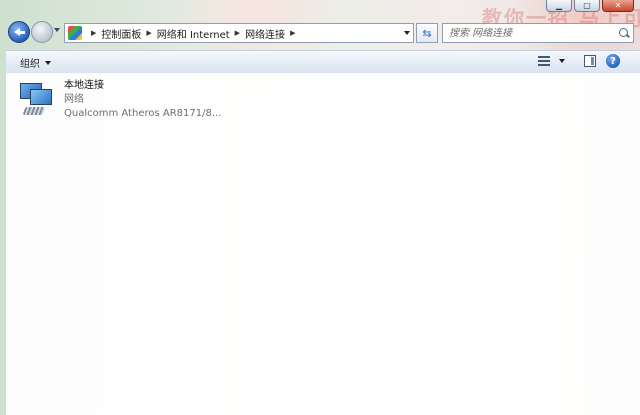 This screenshot has width=640, height=415. I want to click on recent-pages-dropdown, so click(57, 30).